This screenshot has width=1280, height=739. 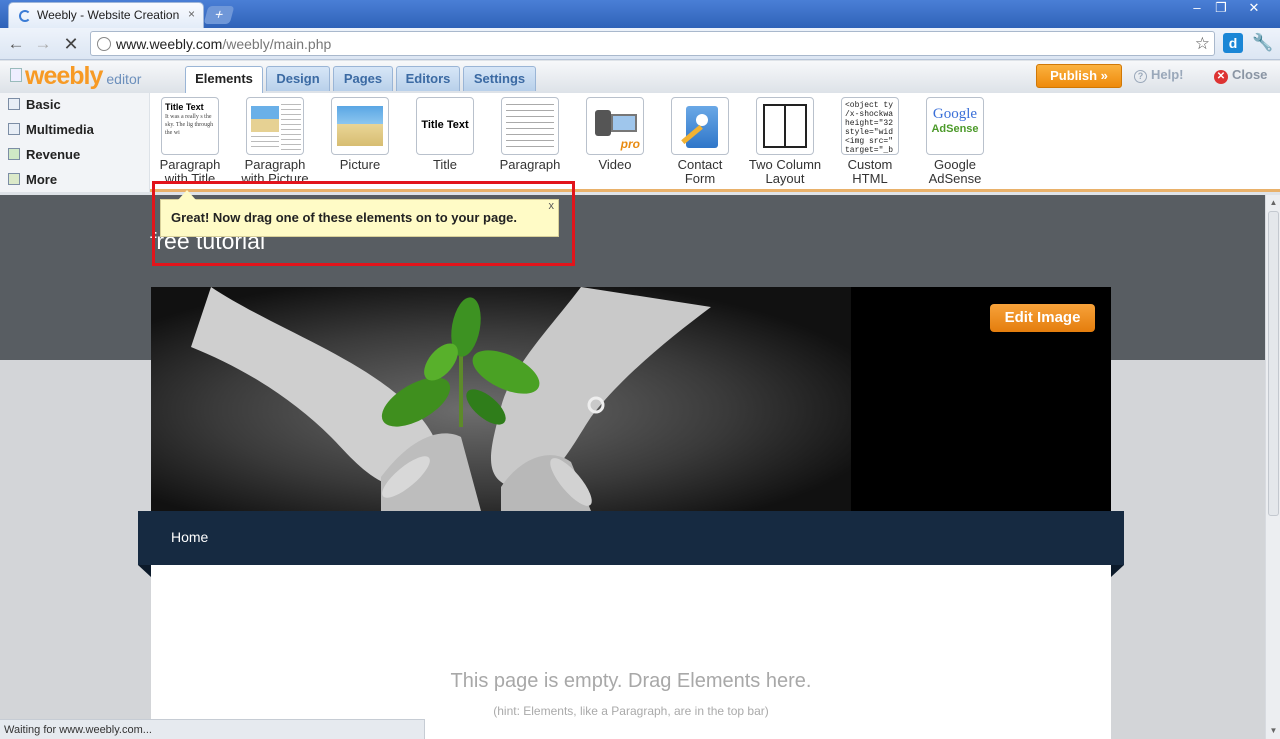 What do you see at coordinates (631, 544) in the screenshot?
I see `site-navigation` at bounding box center [631, 544].